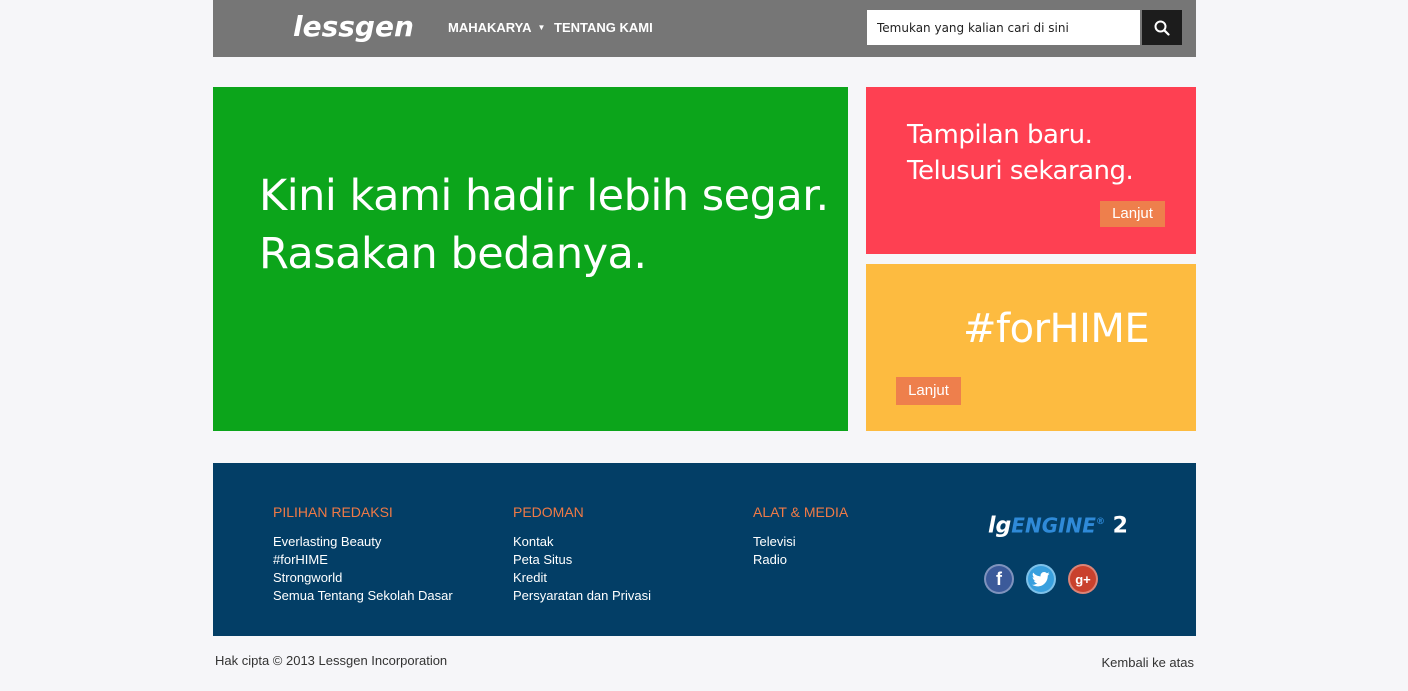 The height and width of the screenshot is (691, 1408). Describe the element at coordinates (544, 196) in the screenshot. I see `hero-line-1: Kini kami hadir lebih segar.` at that location.